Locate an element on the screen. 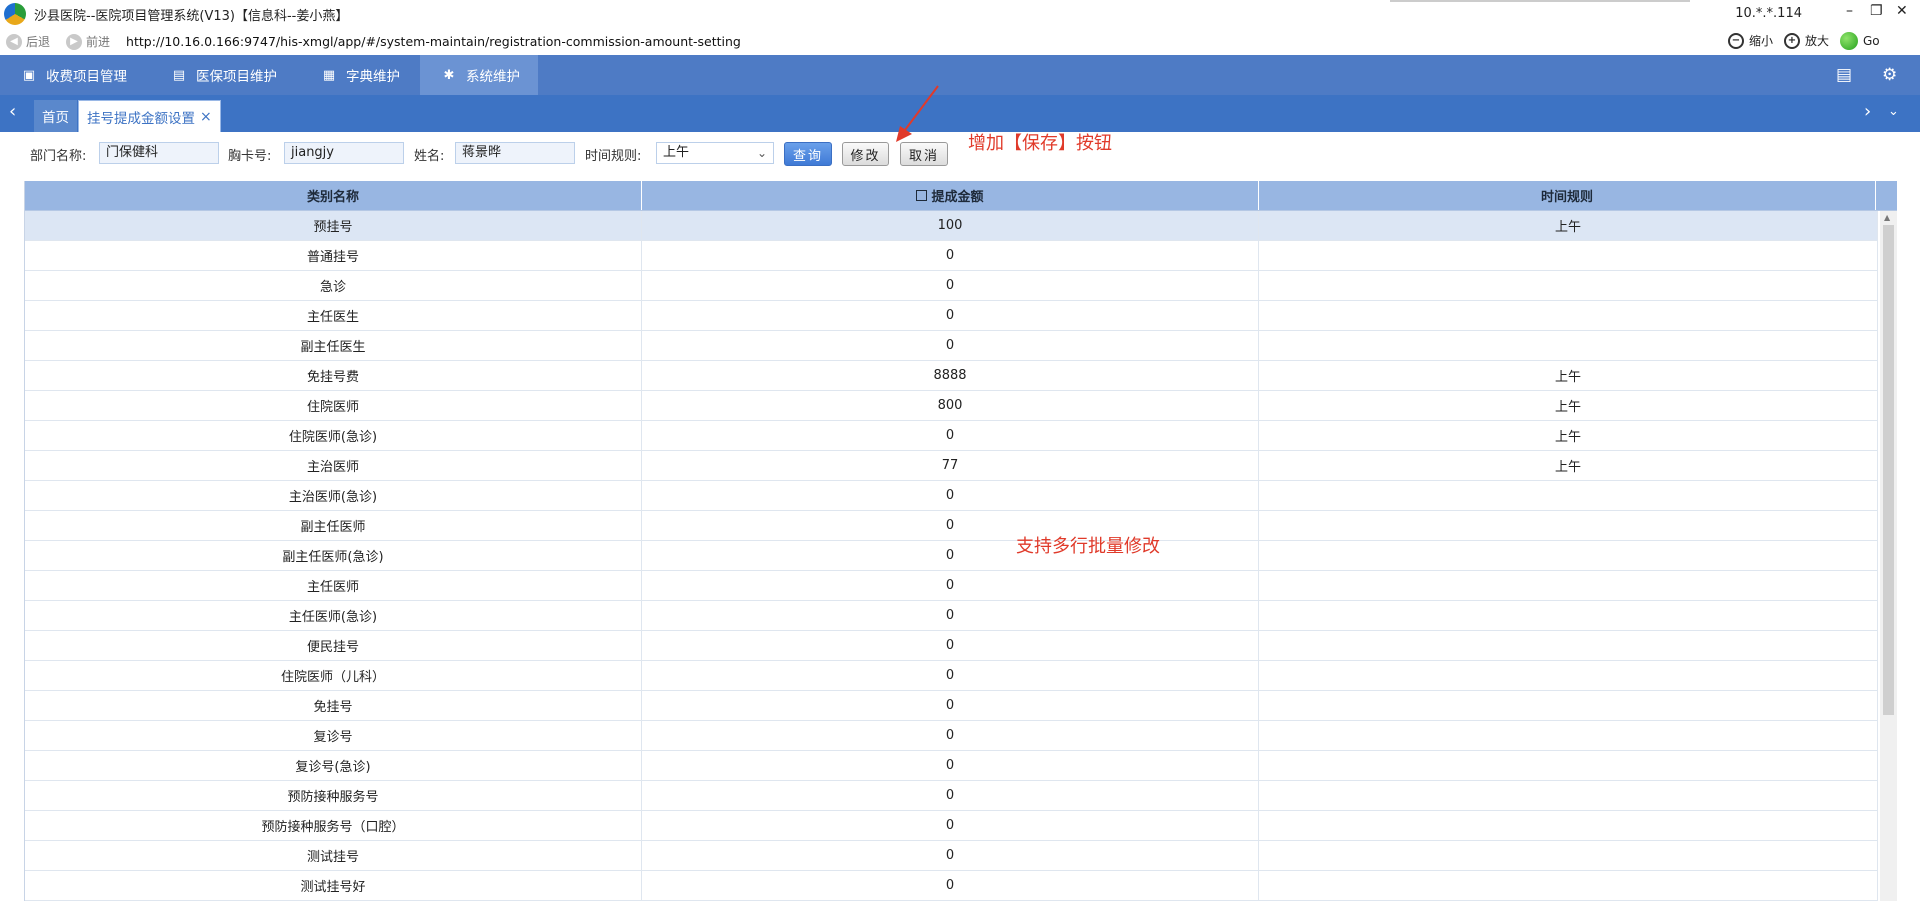 This screenshot has width=1920, height=901. settings-icon: ⚙ is located at coordinates (1889, 75).